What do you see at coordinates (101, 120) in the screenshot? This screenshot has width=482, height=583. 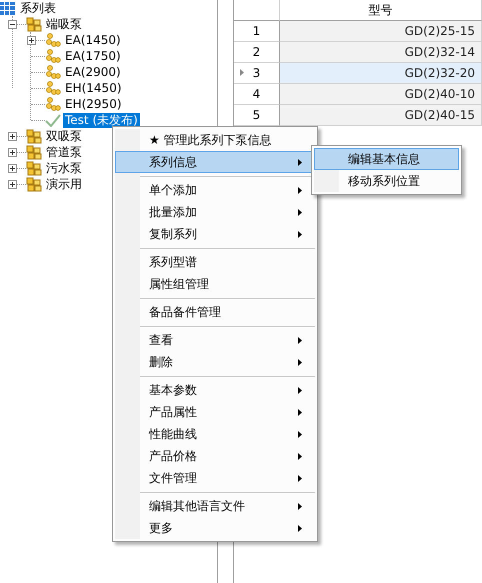 I see `tree-item: Test (未发布)` at bounding box center [101, 120].